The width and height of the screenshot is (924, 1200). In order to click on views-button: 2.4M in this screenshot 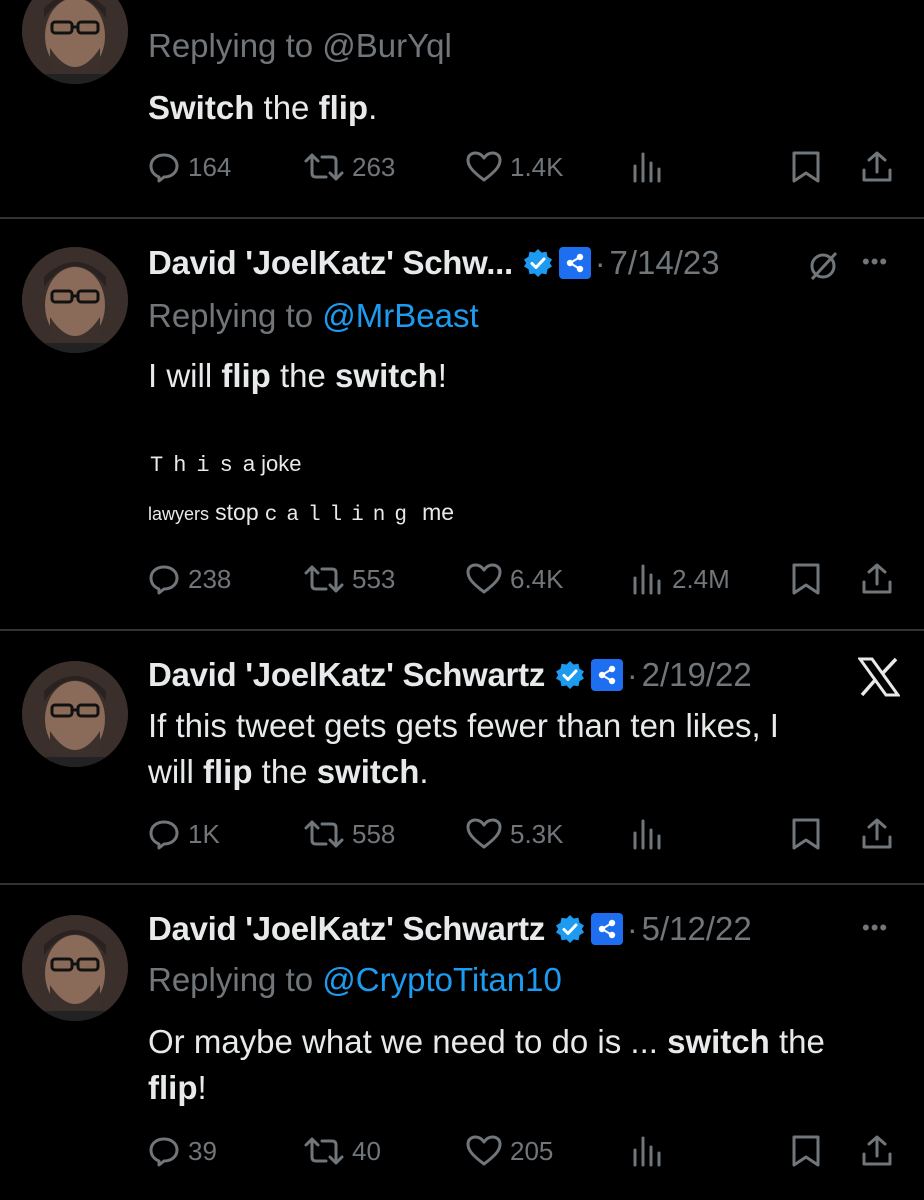, I will do `click(680, 579)`.